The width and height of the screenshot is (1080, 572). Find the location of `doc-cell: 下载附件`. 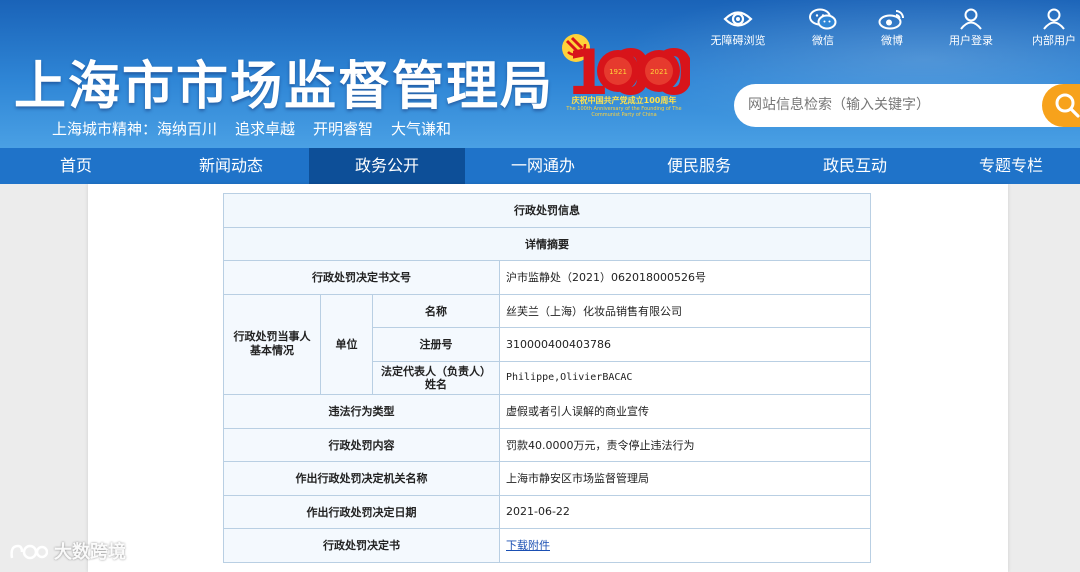

doc-cell: 下载附件 is located at coordinates (685, 545).